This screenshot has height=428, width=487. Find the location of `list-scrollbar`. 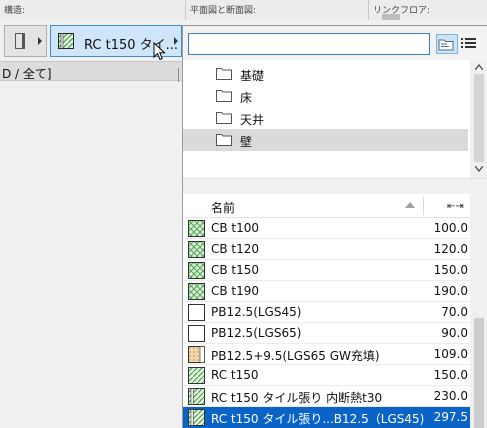

list-scrollbar is located at coordinates (478, 311).